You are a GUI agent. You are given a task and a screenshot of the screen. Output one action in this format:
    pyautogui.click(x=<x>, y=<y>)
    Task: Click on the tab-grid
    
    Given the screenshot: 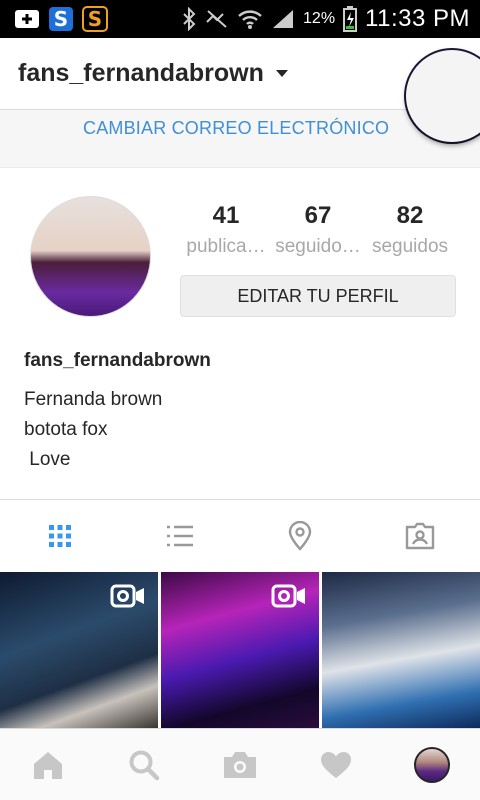 What is the action you would take?
    pyautogui.click(x=60, y=536)
    